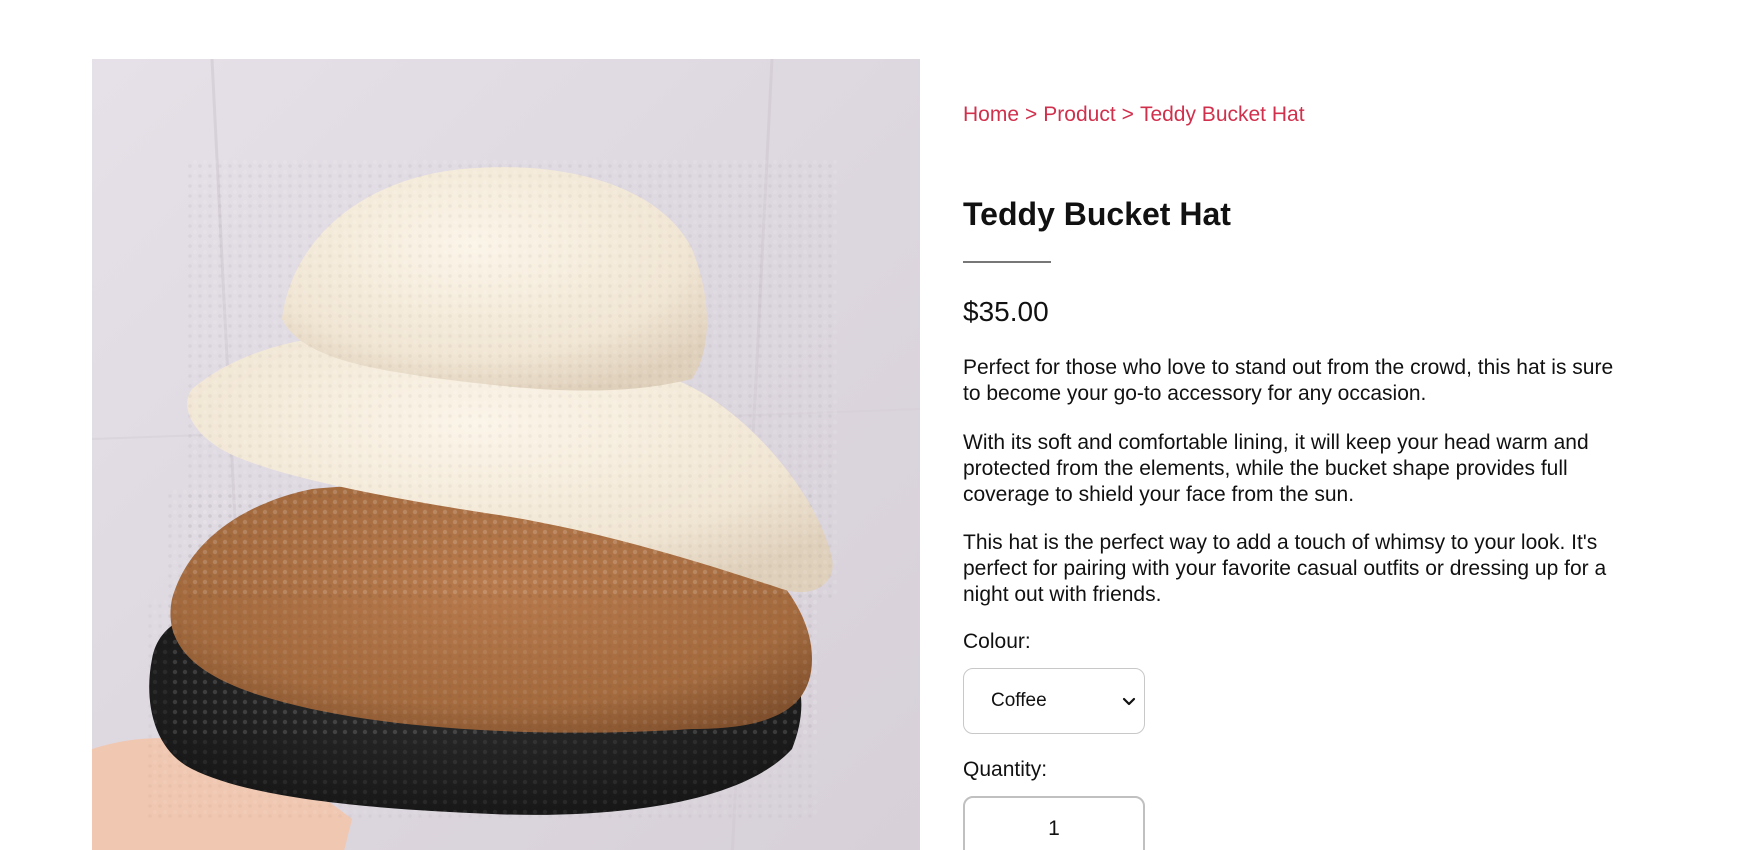  What do you see at coordinates (1079, 114) in the screenshot?
I see `breadcrumb-product-link: Product` at bounding box center [1079, 114].